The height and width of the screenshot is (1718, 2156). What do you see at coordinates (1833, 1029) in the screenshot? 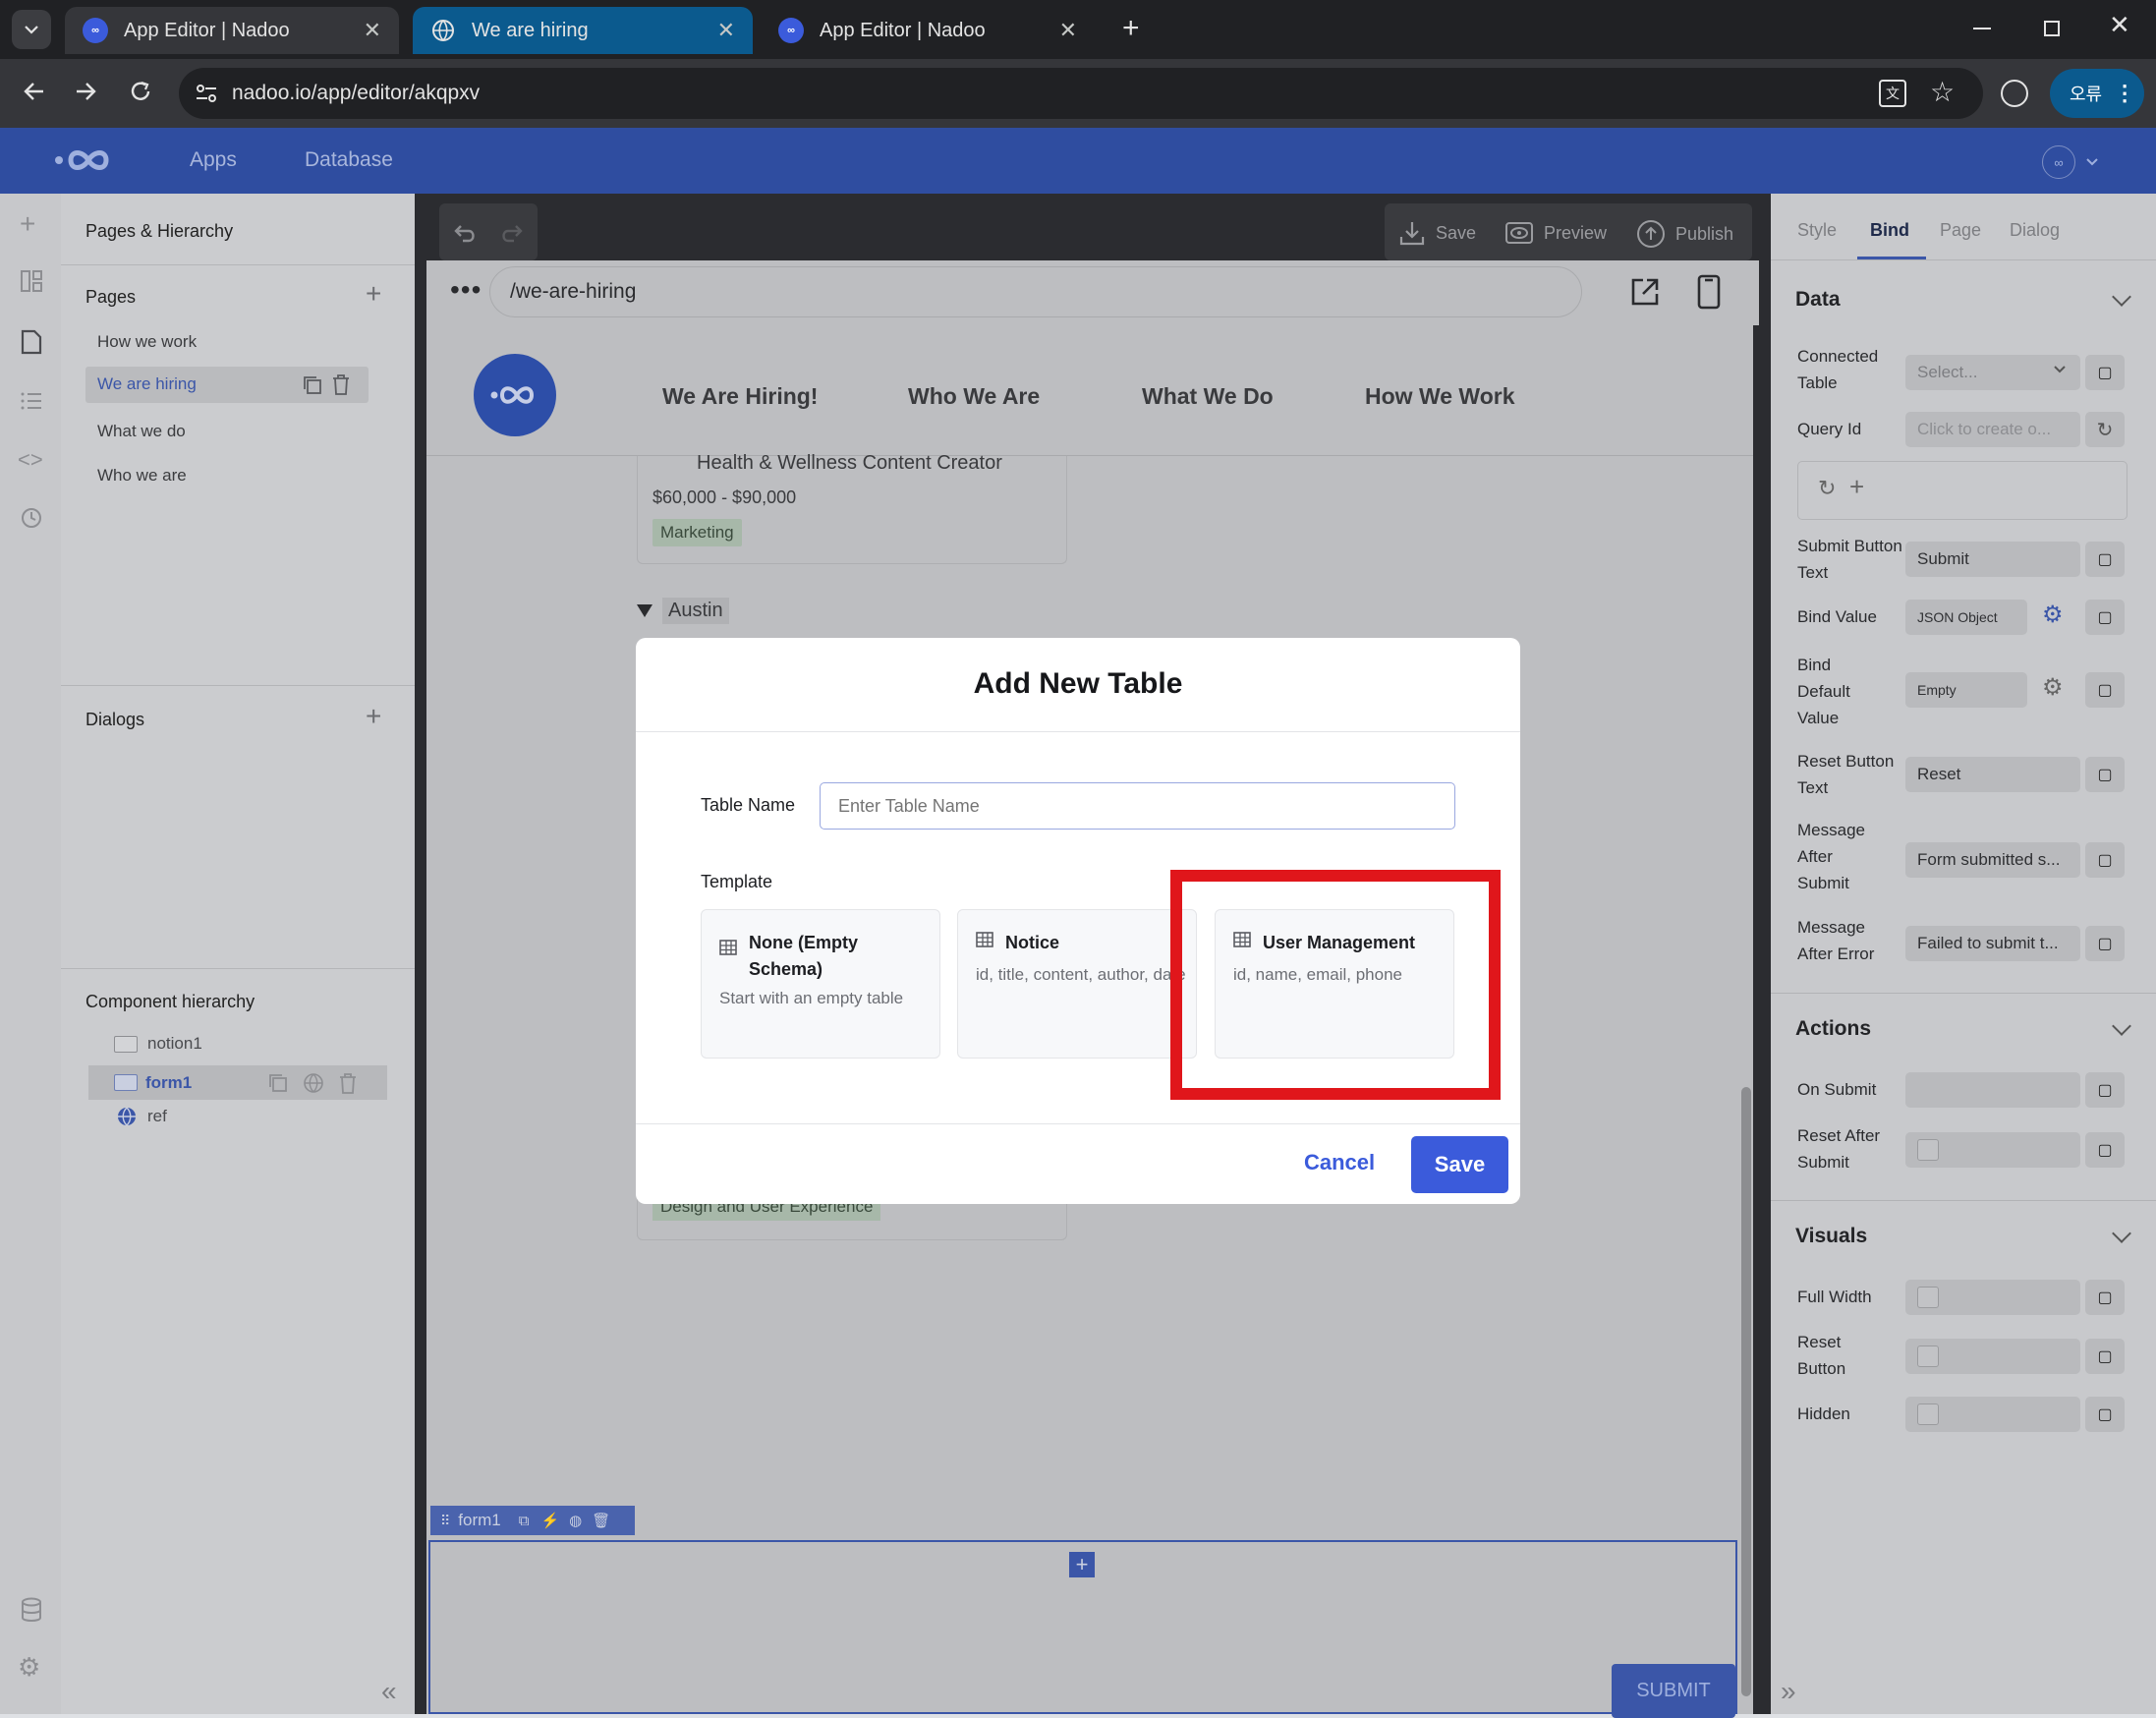
I see `actions-section-title: Actions` at bounding box center [1833, 1029].